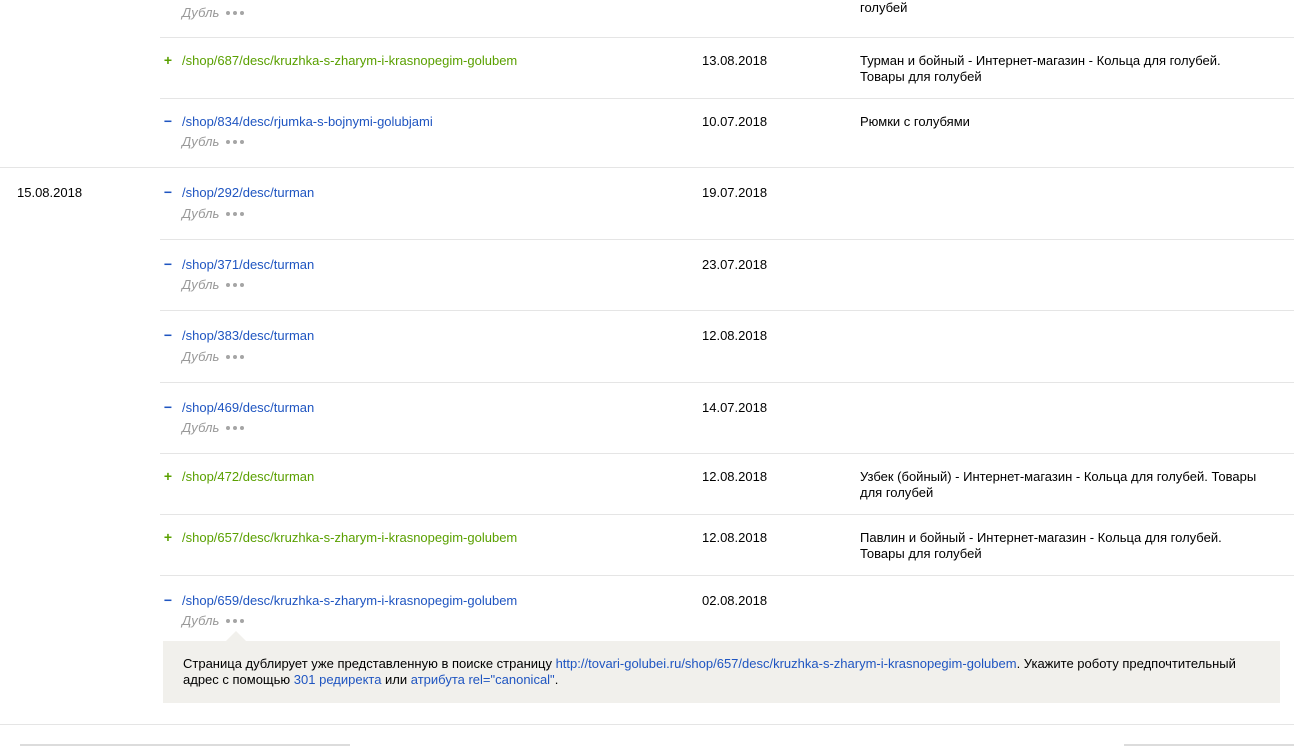  I want to click on tooltip-text: или, so click(396, 679).